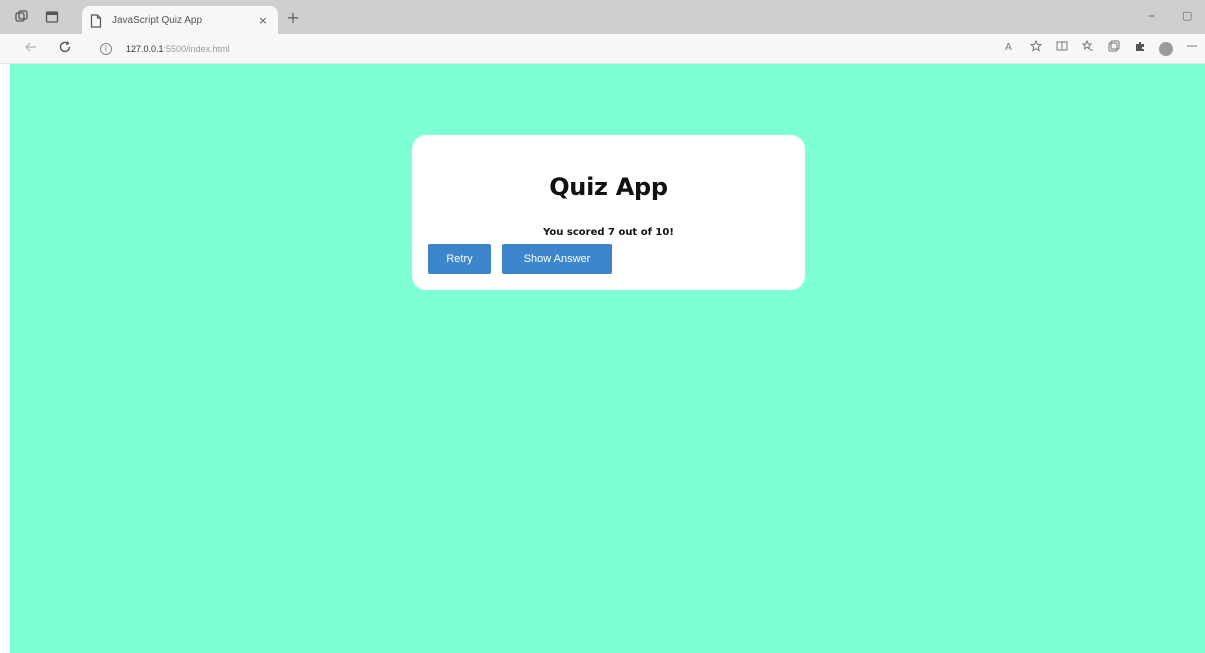 The image size is (1205, 653). I want to click on site-info-icon: i, so click(106, 49).